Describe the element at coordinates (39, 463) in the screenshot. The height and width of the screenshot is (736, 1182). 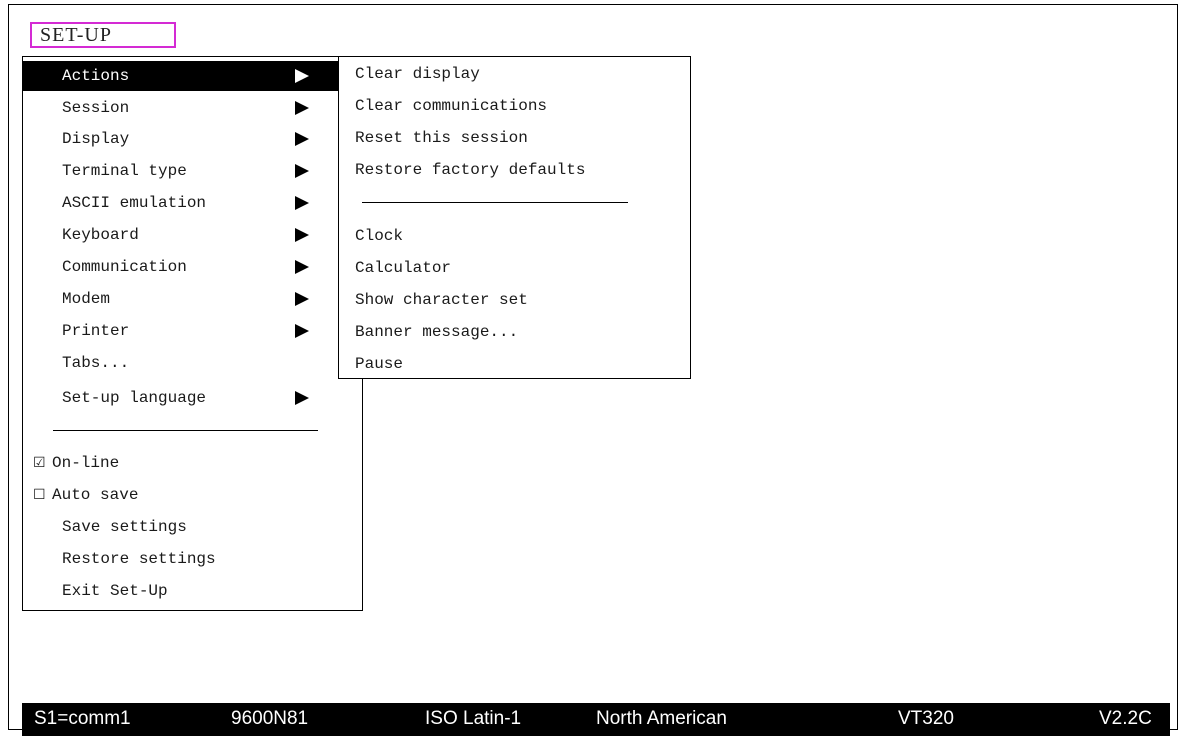
I see `checked-box-icon: ☑` at that location.